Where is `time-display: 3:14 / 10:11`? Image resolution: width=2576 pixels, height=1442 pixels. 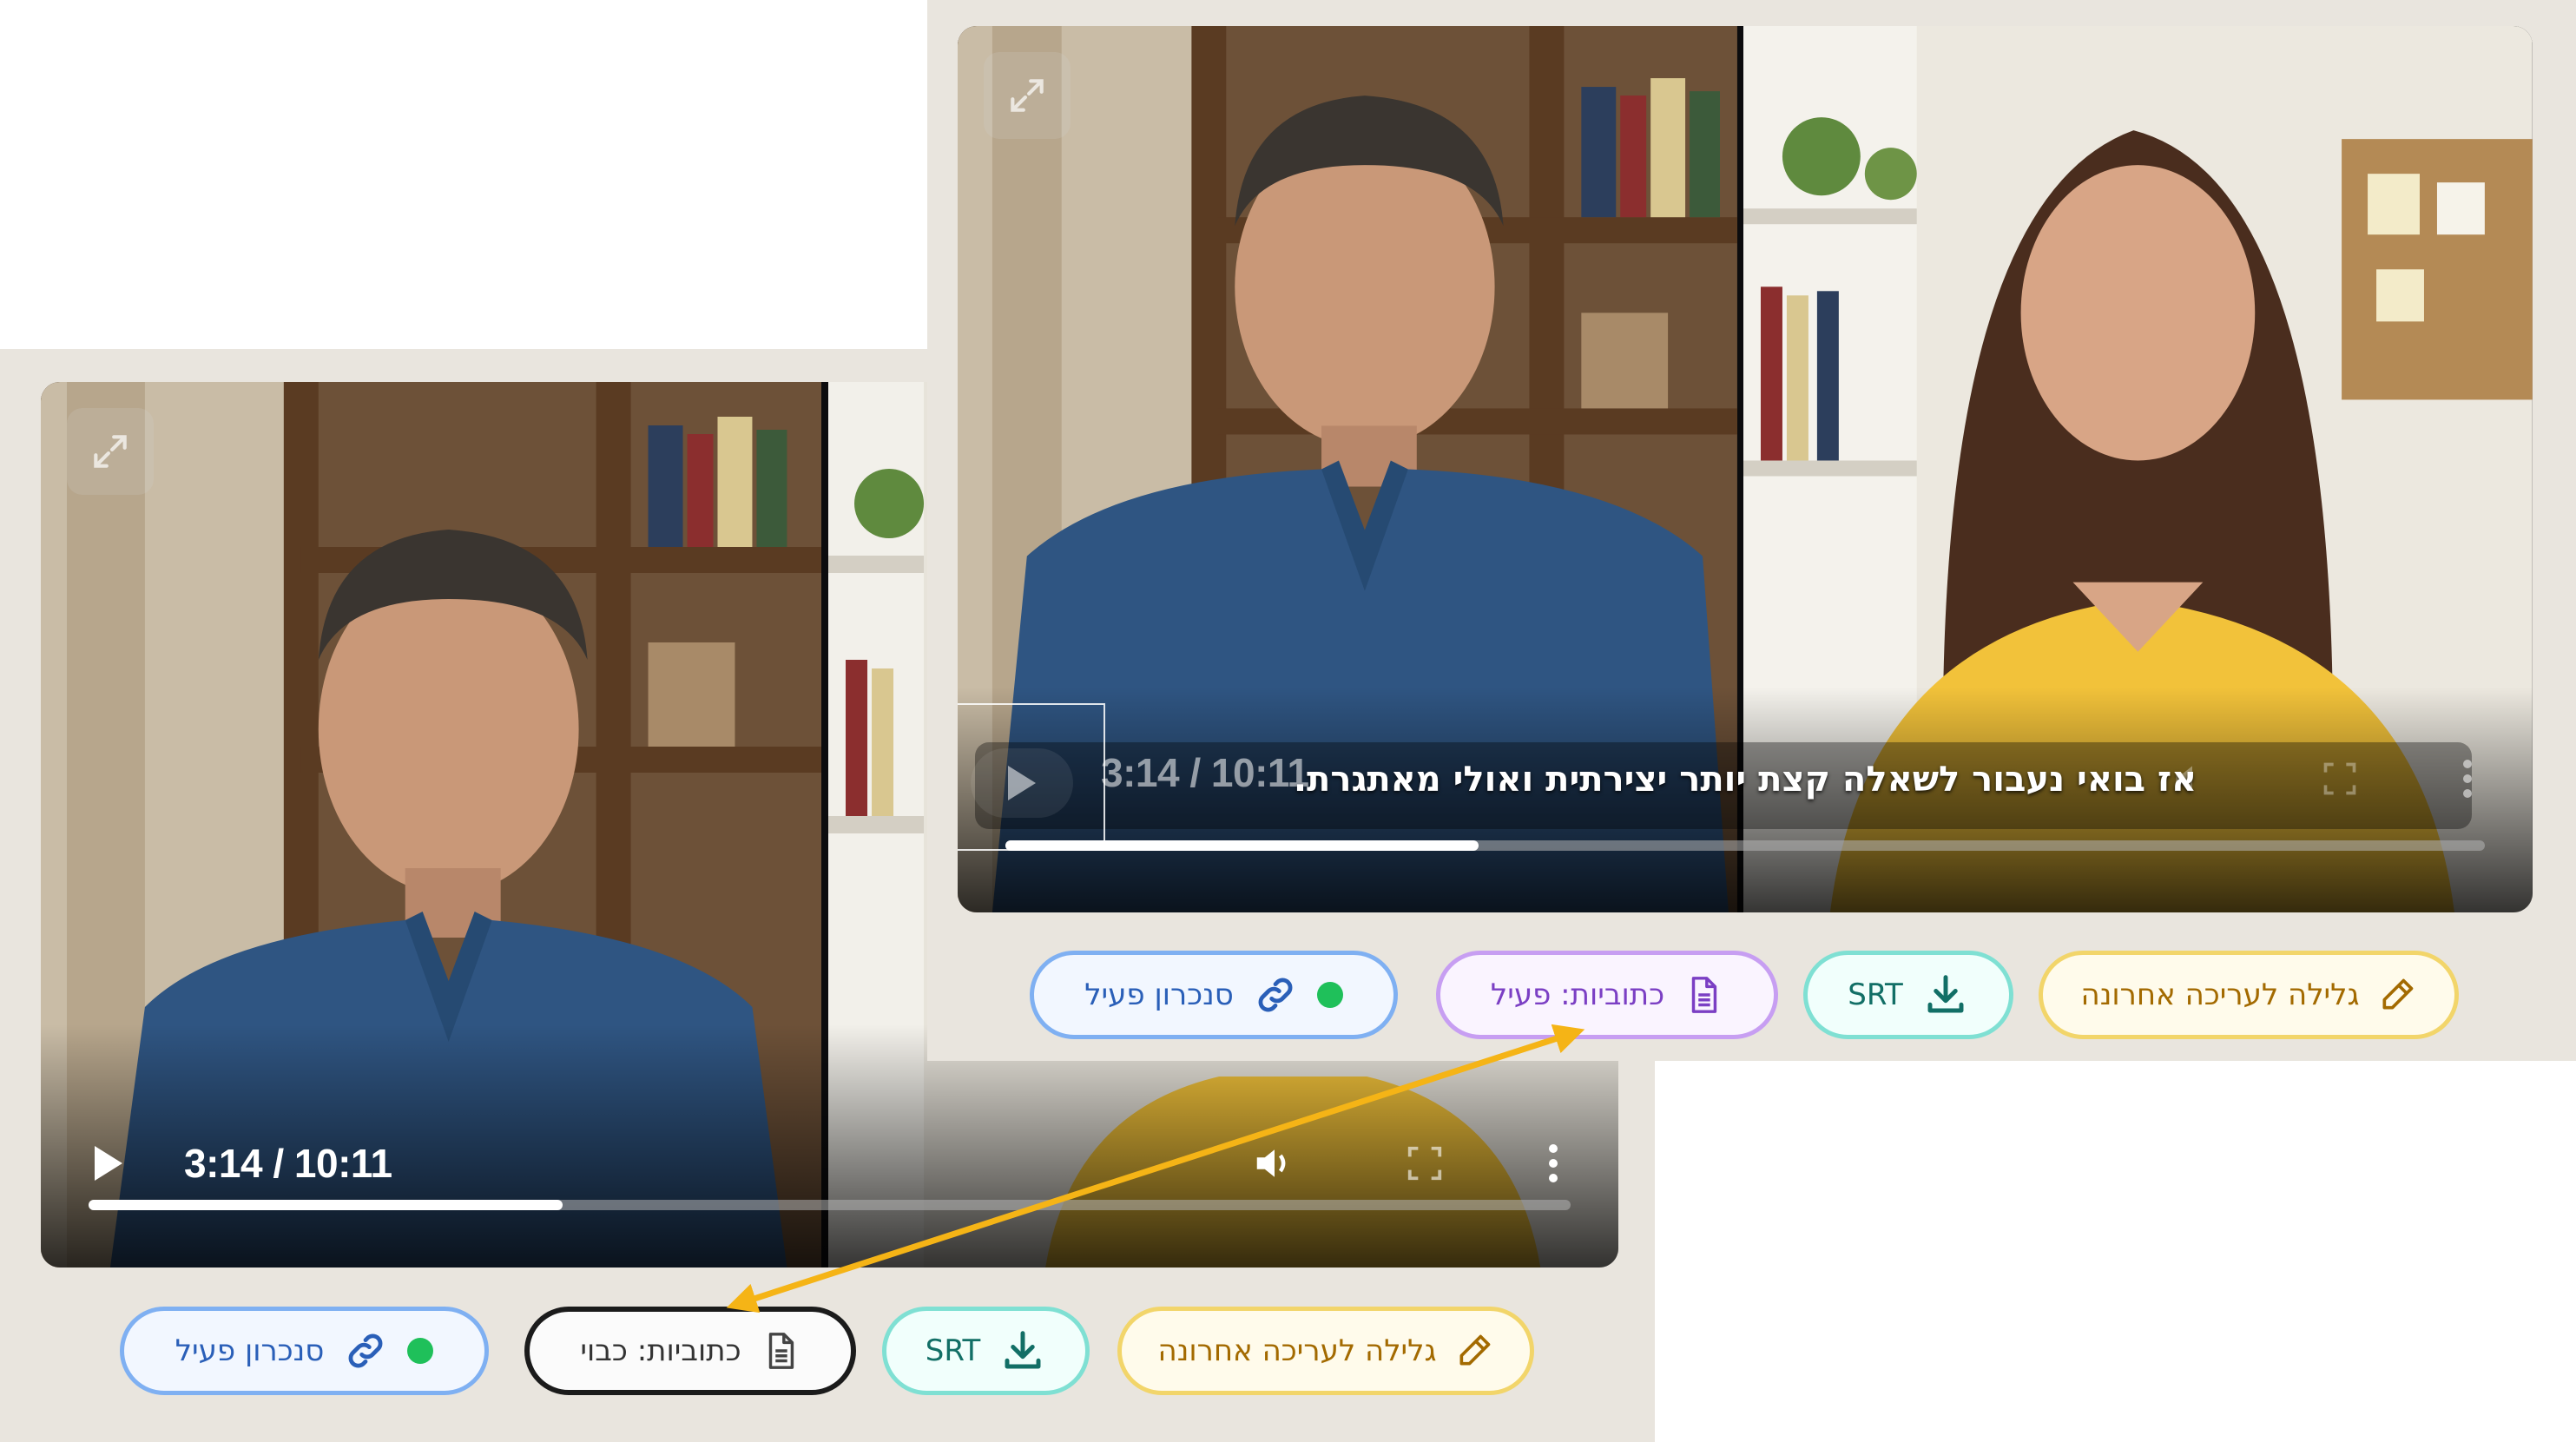
time-display: 3:14 / 10:11 is located at coordinates (288, 1163).